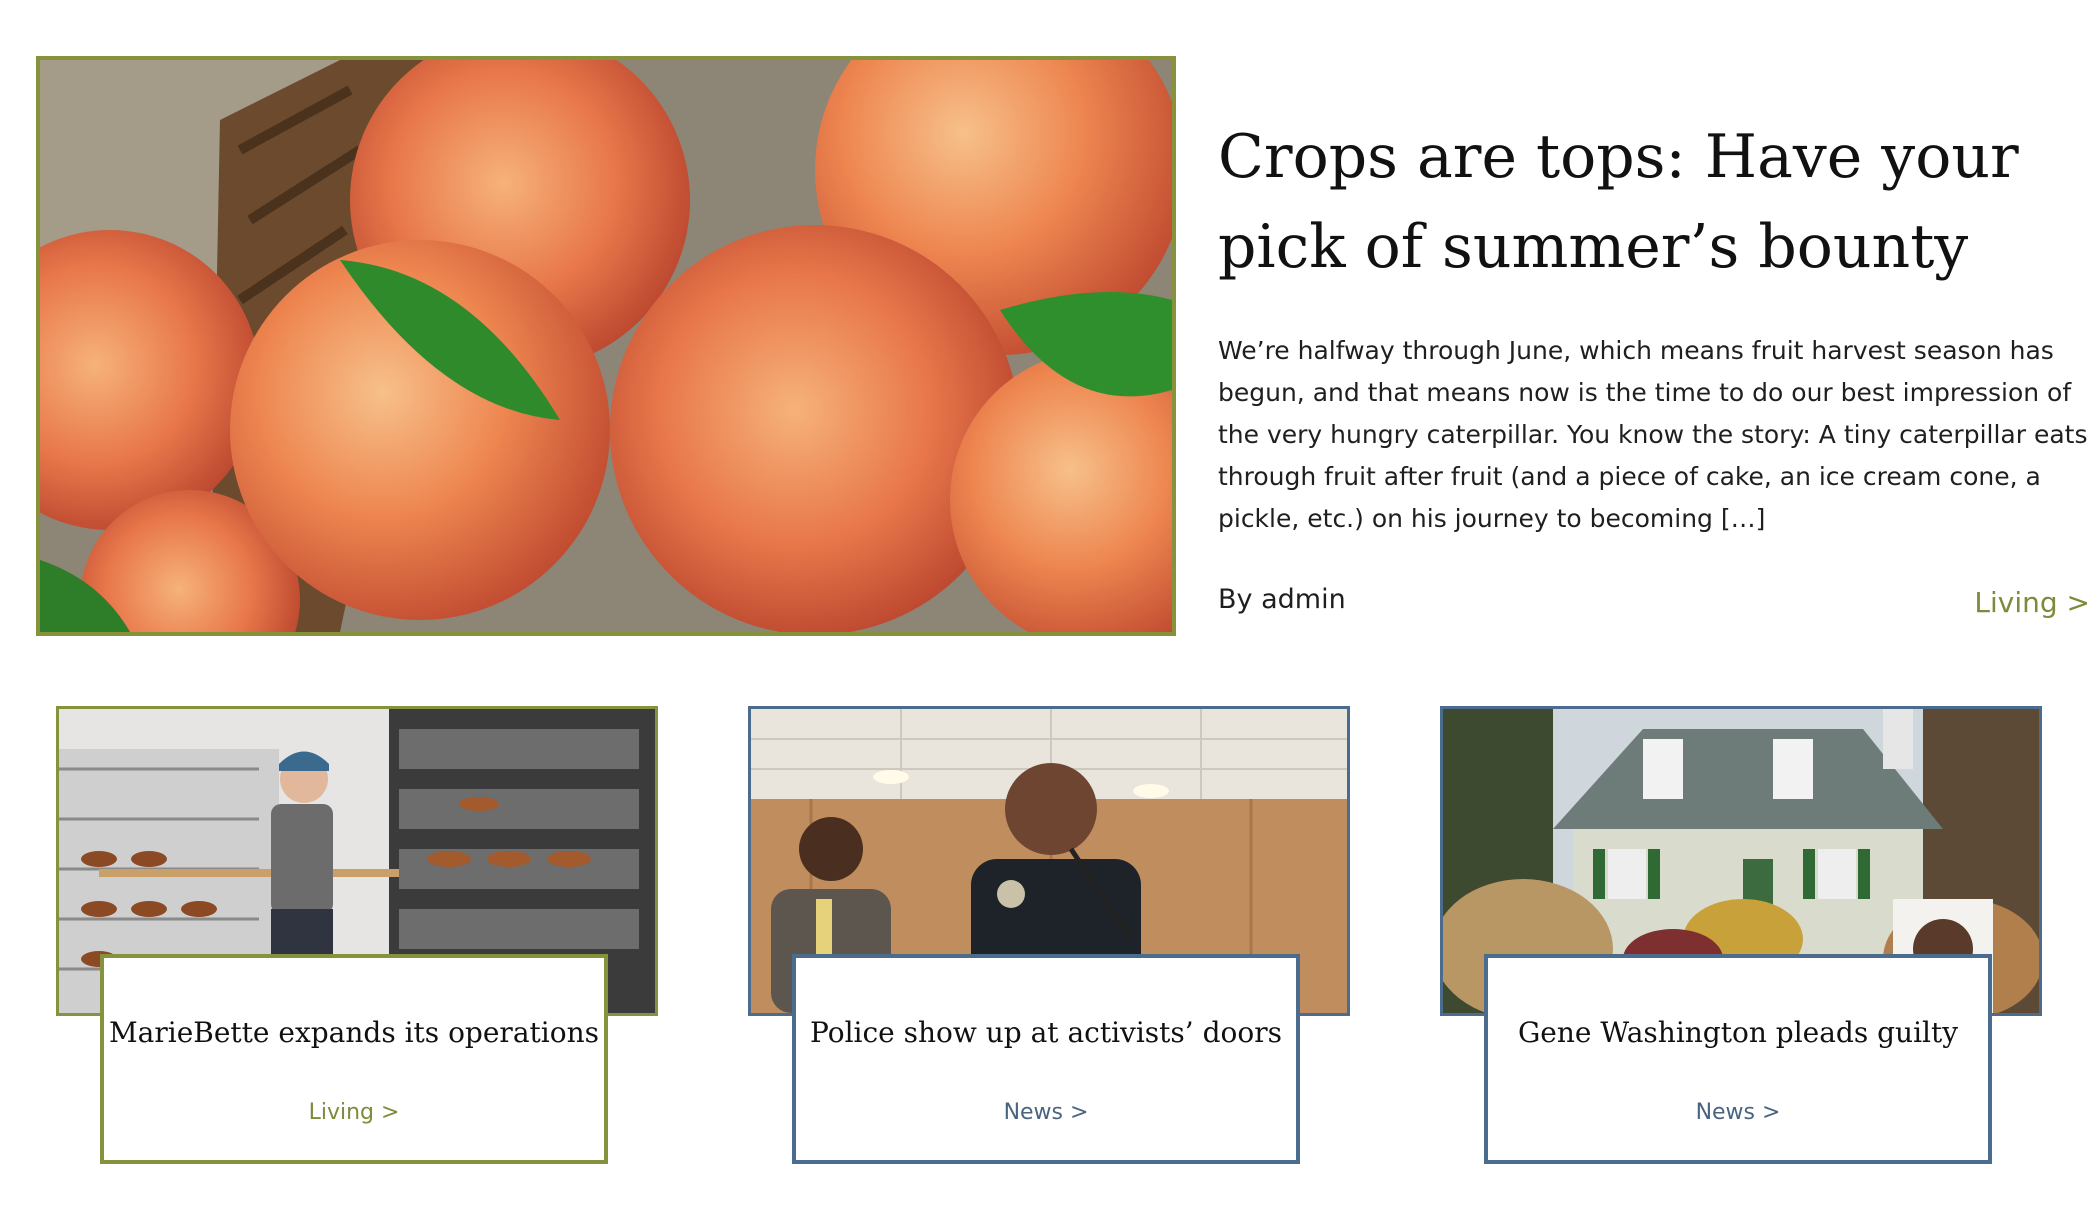  Describe the element at coordinates (354, 1112) in the screenshot. I see `card-category-link: Living >` at that location.